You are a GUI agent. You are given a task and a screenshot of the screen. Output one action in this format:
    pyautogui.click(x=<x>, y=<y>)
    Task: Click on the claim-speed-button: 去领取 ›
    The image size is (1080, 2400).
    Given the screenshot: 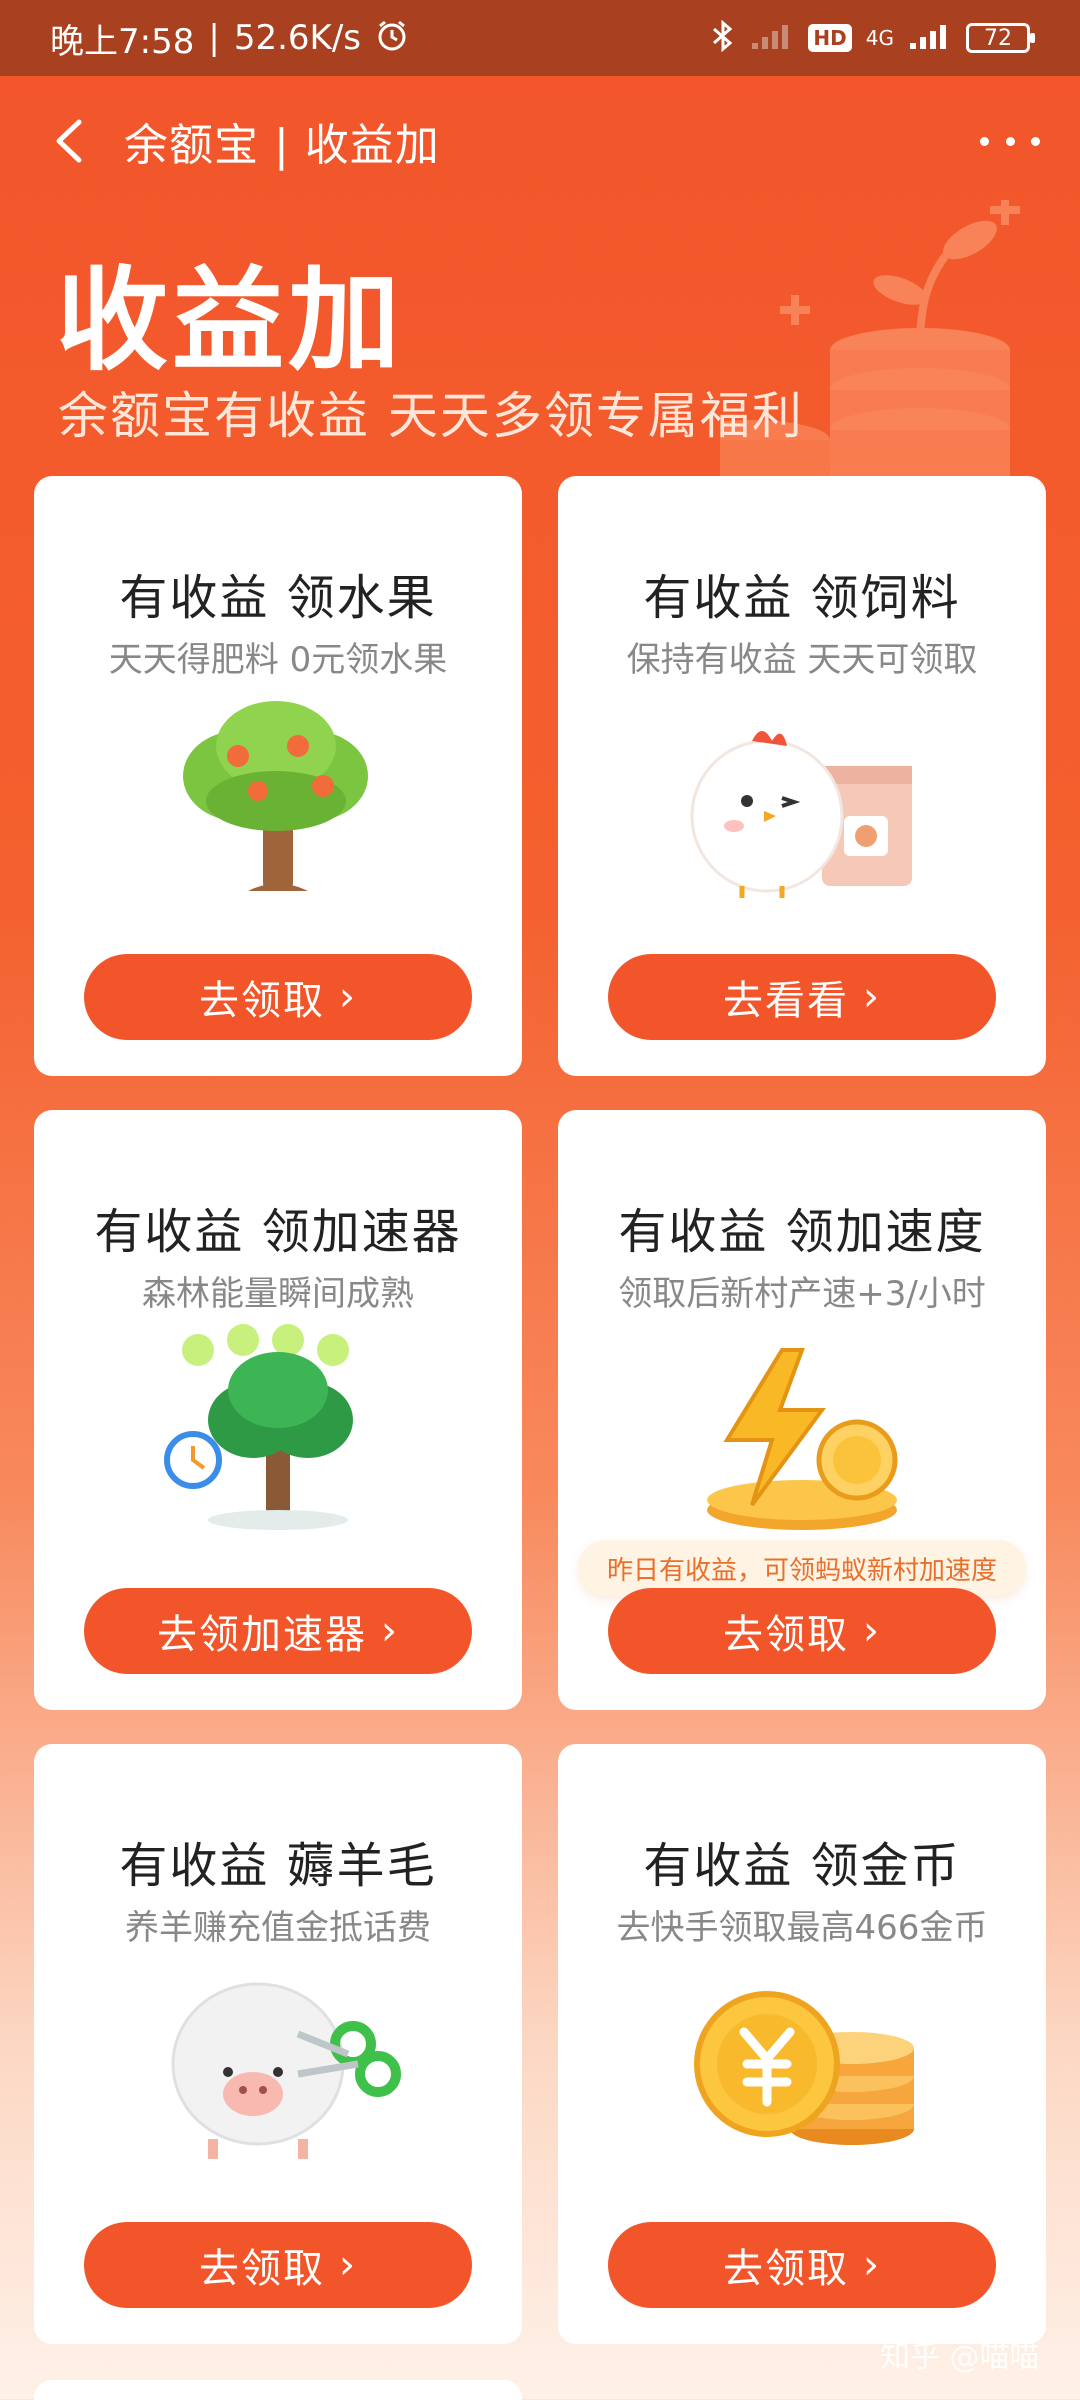 What is the action you would take?
    pyautogui.click(x=802, y=1631)
    